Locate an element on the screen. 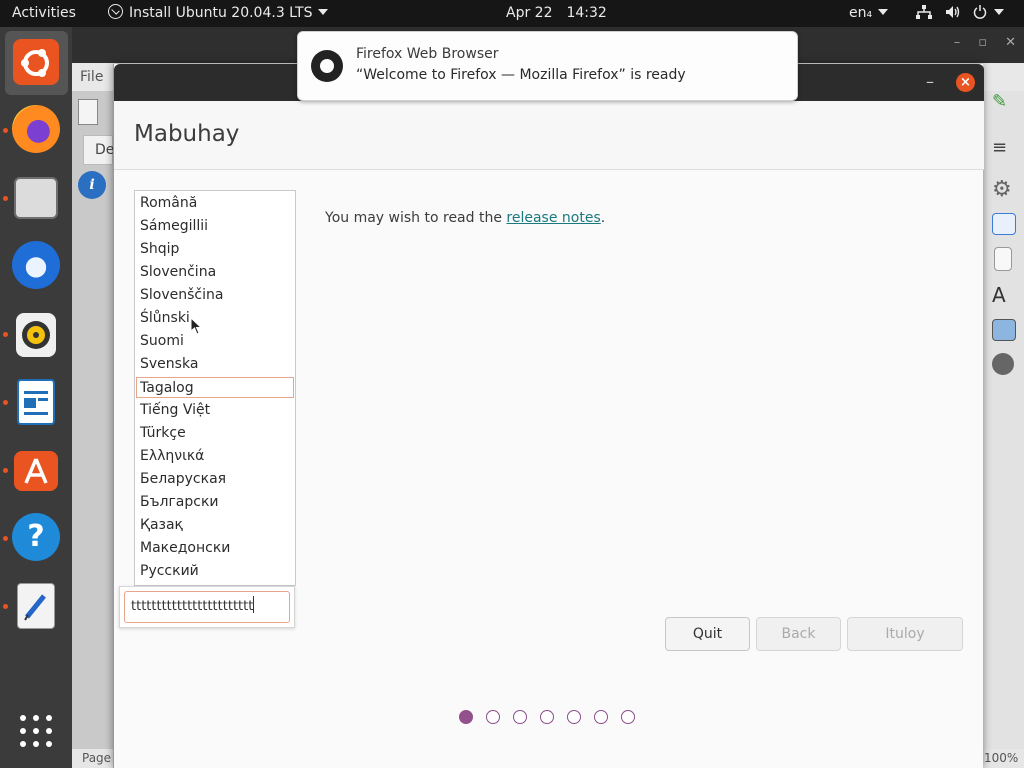  dock-writer is located at coordinates (36, 403).